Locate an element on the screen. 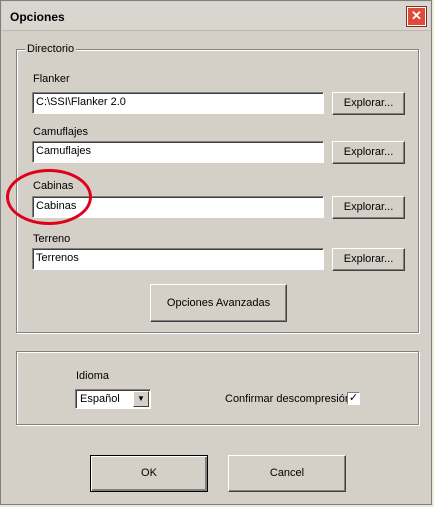 Image resolution: width=434 pixels, height=507 pixels. settings-group is located at coordinates (217, 388).